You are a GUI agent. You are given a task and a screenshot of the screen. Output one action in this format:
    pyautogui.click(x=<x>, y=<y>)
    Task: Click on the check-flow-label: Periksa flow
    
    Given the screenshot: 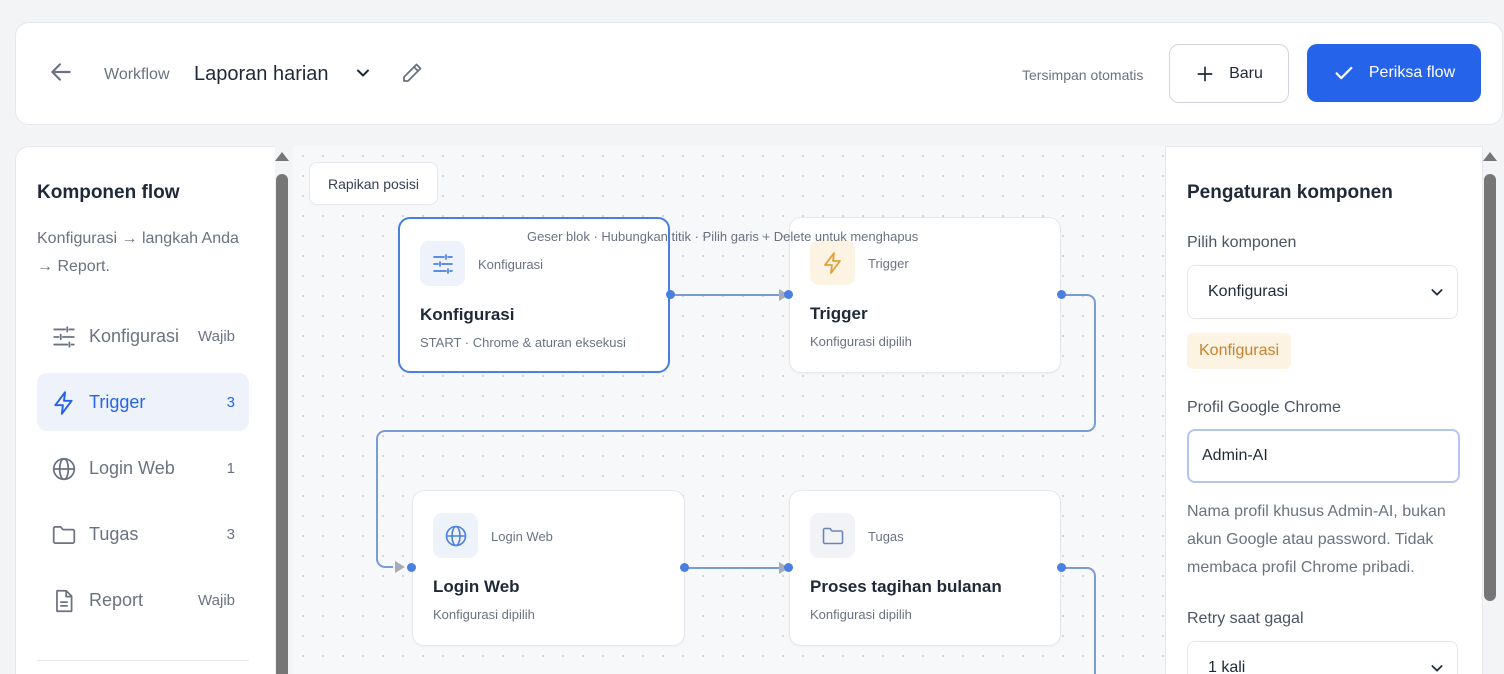 What is the action you would take?
    pyautogui.click(x=1412, y=72)
    